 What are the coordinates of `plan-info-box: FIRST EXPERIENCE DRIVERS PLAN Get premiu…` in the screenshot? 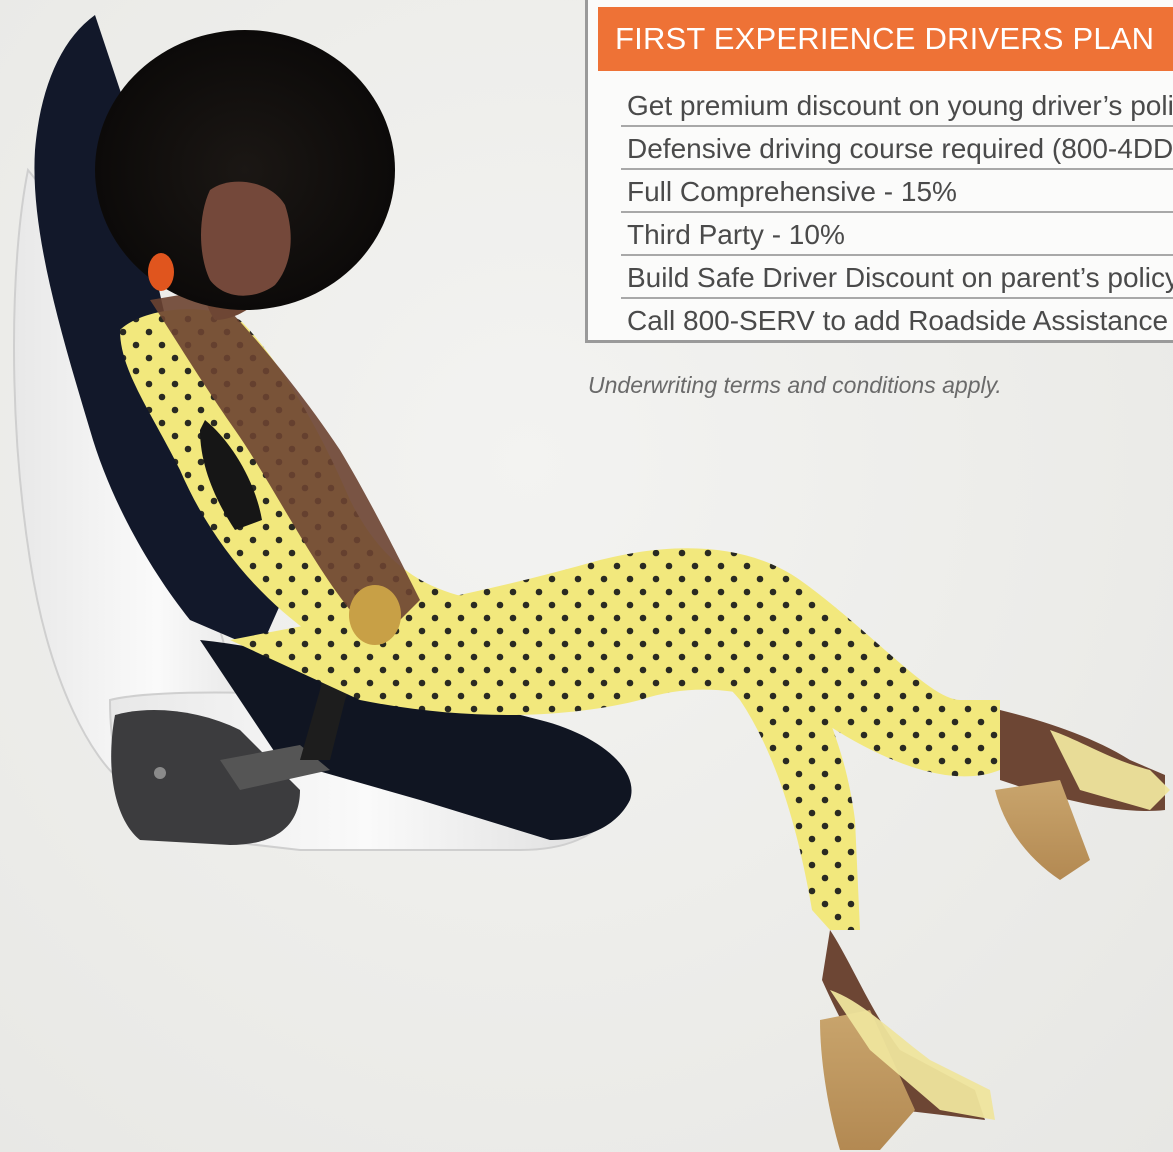 It's located at (879, 171).